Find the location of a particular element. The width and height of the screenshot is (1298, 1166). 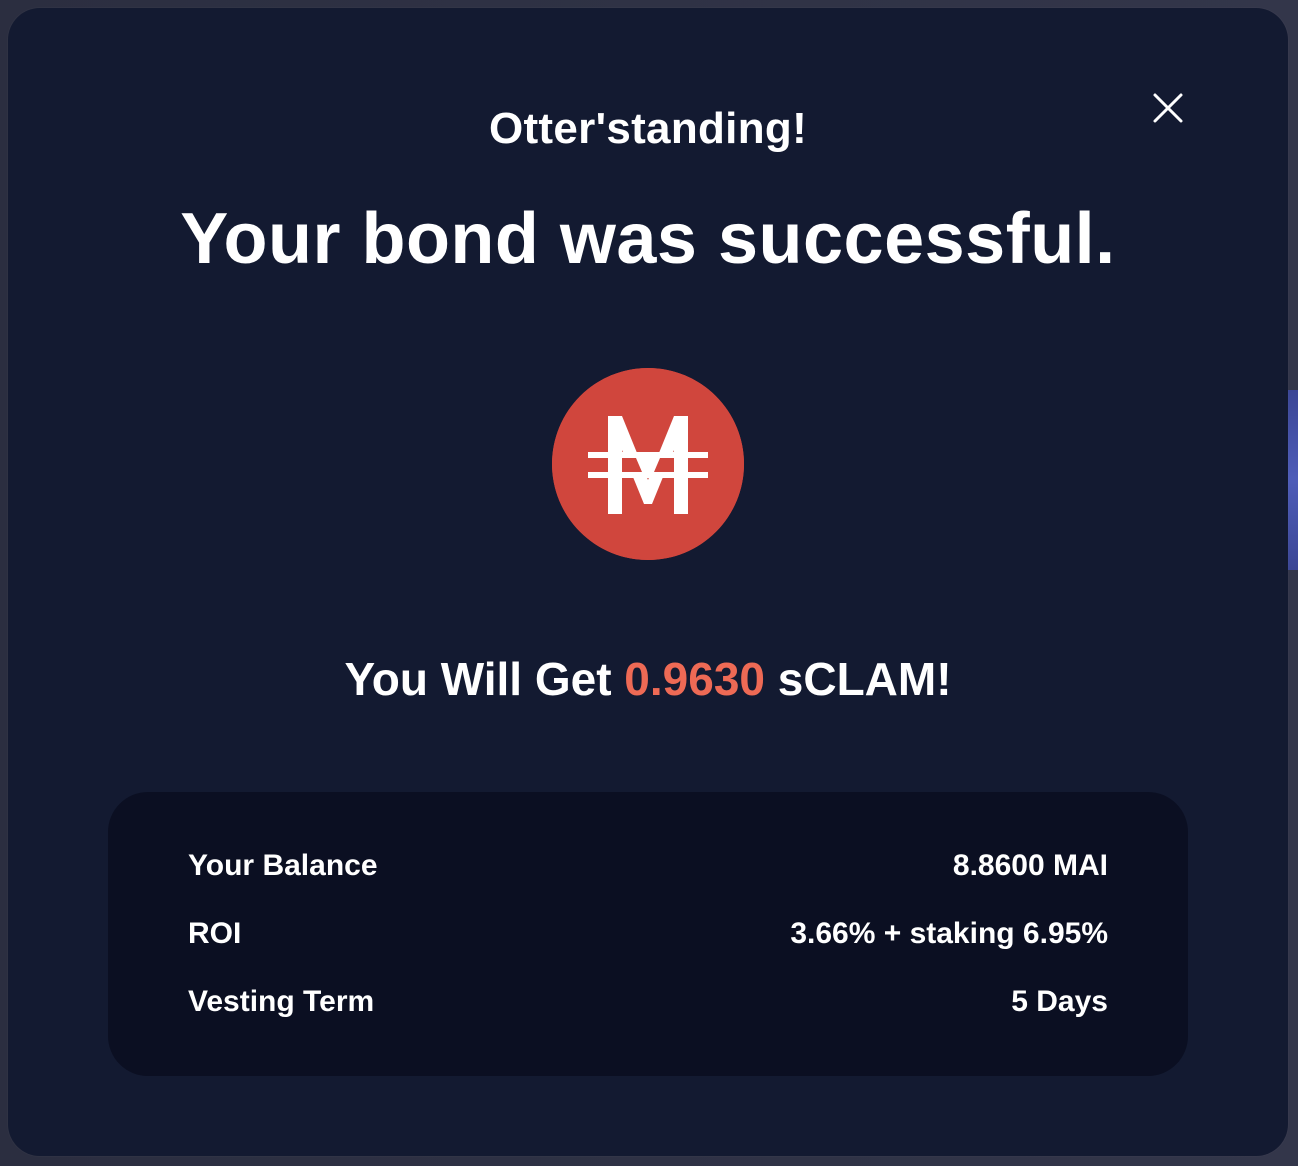

reward-prefix: You Will Get is located at coordinates (478, 679).